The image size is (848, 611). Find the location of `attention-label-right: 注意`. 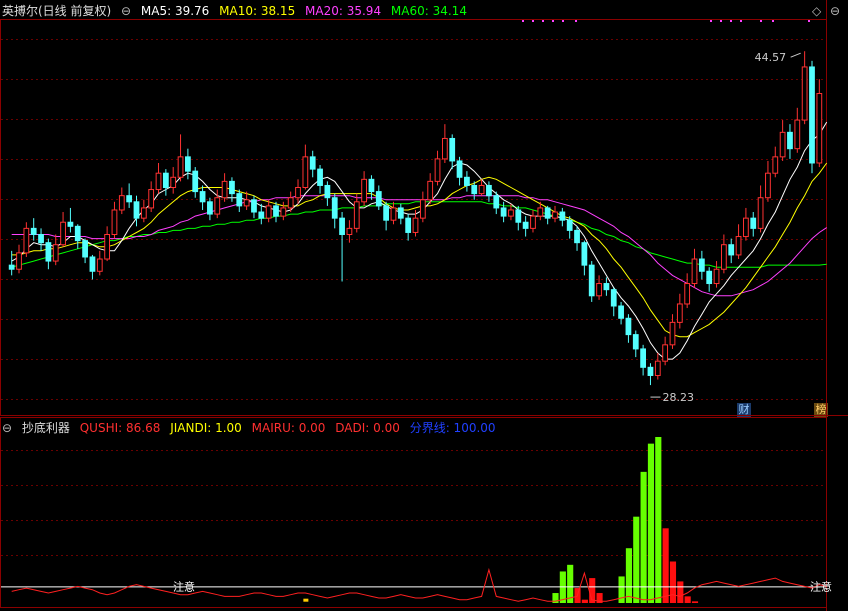

attention-label-right: 注意 is located at coordinates (821, 586).